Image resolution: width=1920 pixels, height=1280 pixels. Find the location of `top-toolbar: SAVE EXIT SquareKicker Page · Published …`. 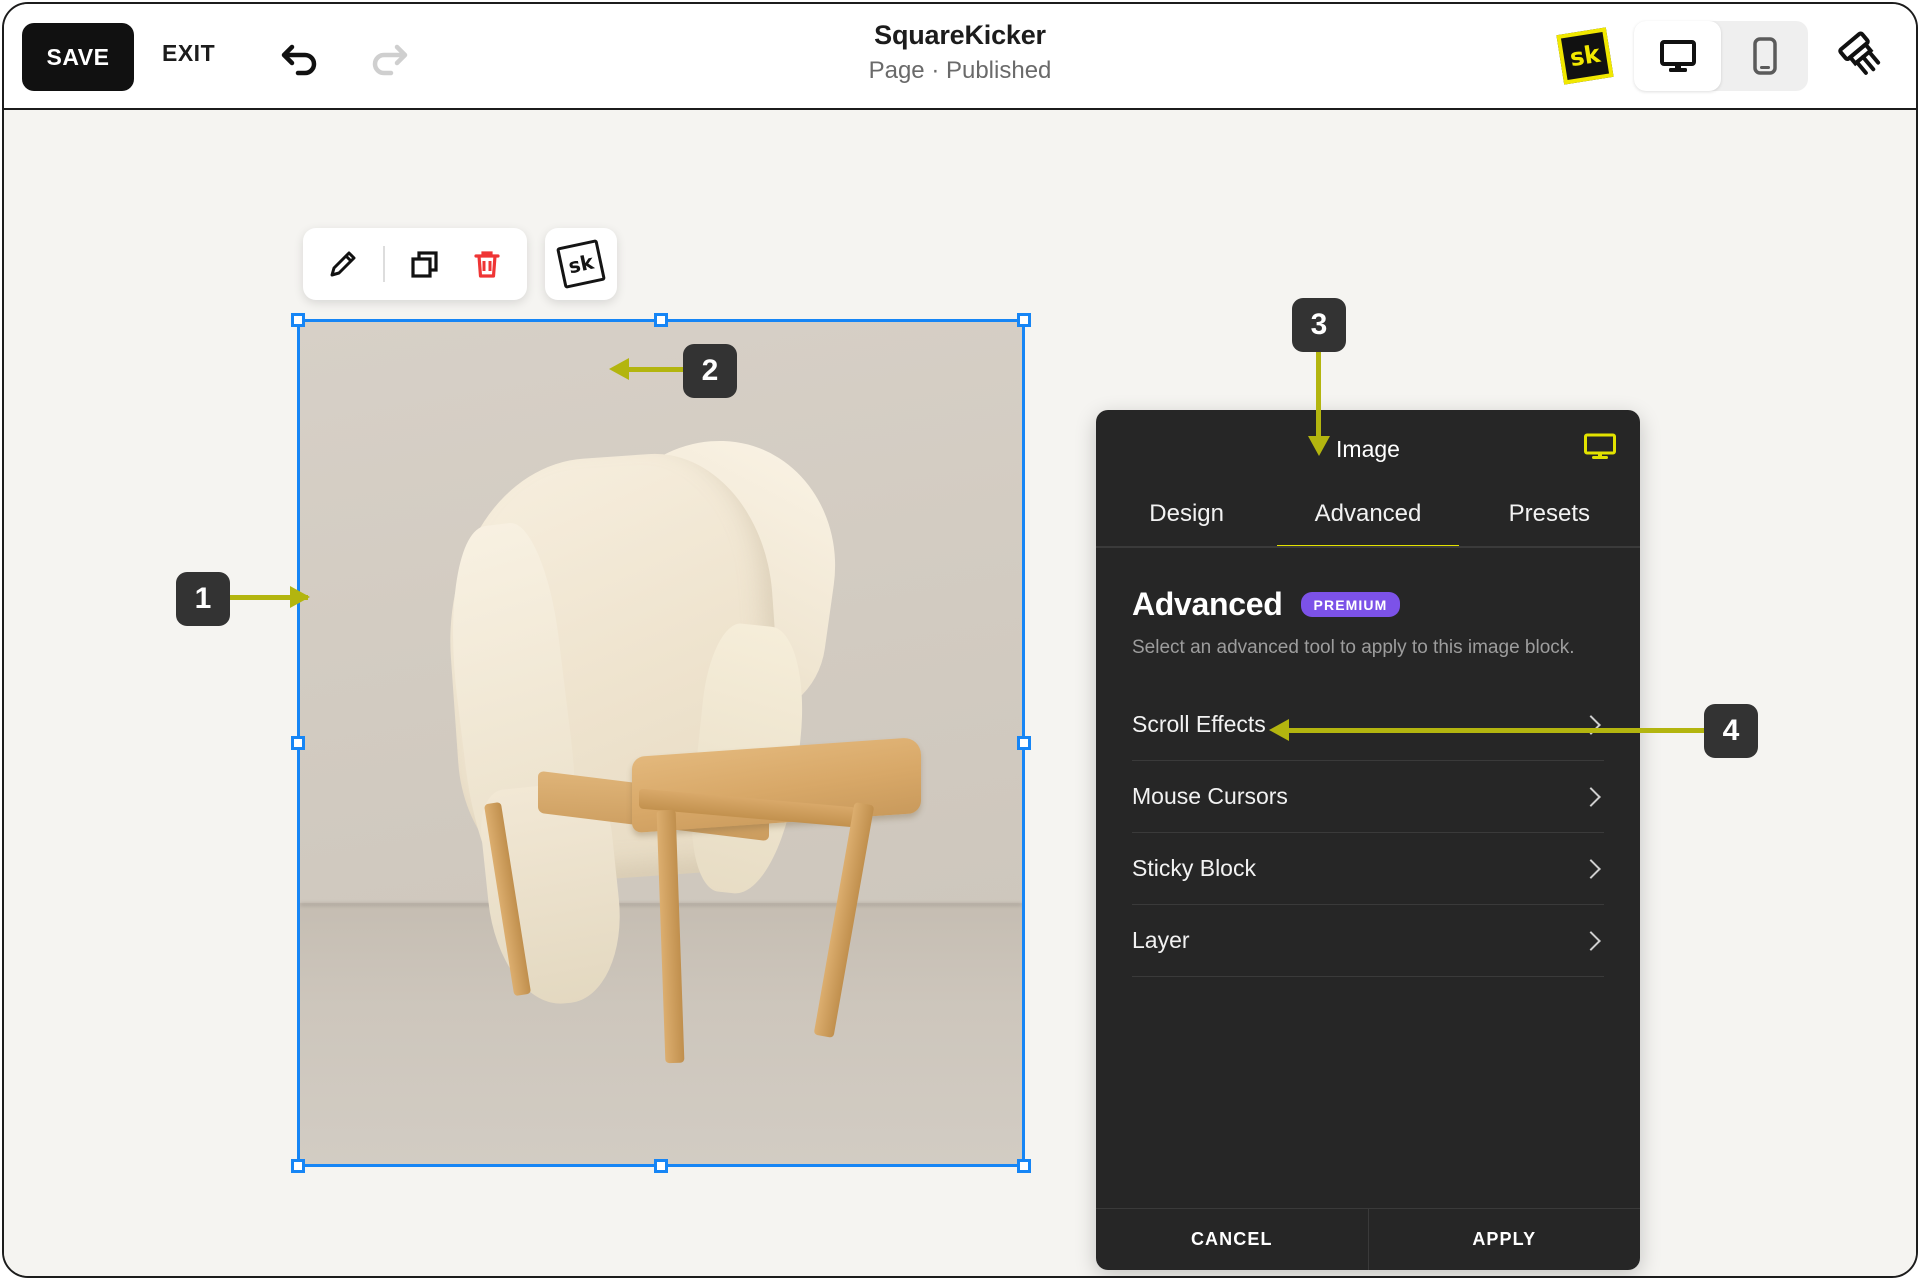

top-toolbar: SAVE EXIT SquareKicker Page · Published … is located at coordinates (960, 57).